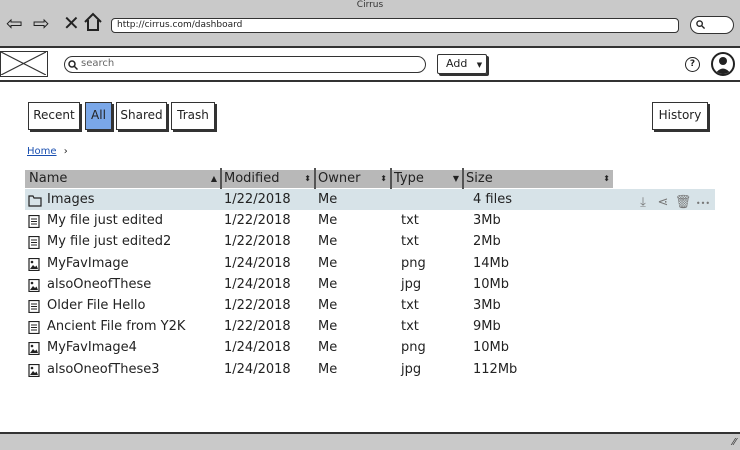 Image resolution: width=740 pixels, height=450 pixels. Describe the element at coordinates (492, 199) in the screenshot. I see `cell-size: 4 files` at that location.